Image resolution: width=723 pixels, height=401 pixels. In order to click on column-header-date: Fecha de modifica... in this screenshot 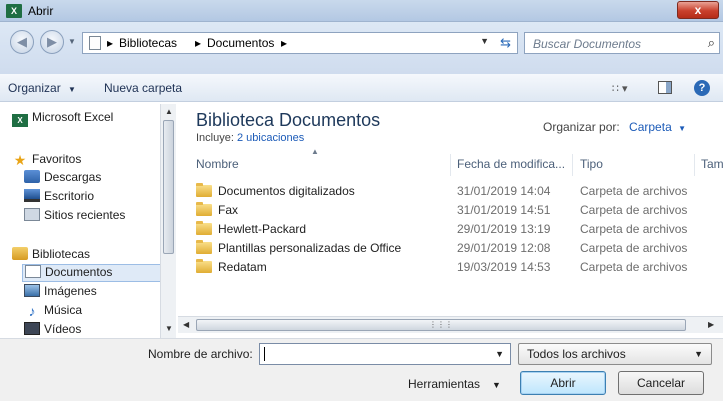, I will do `click(511, 164)`.